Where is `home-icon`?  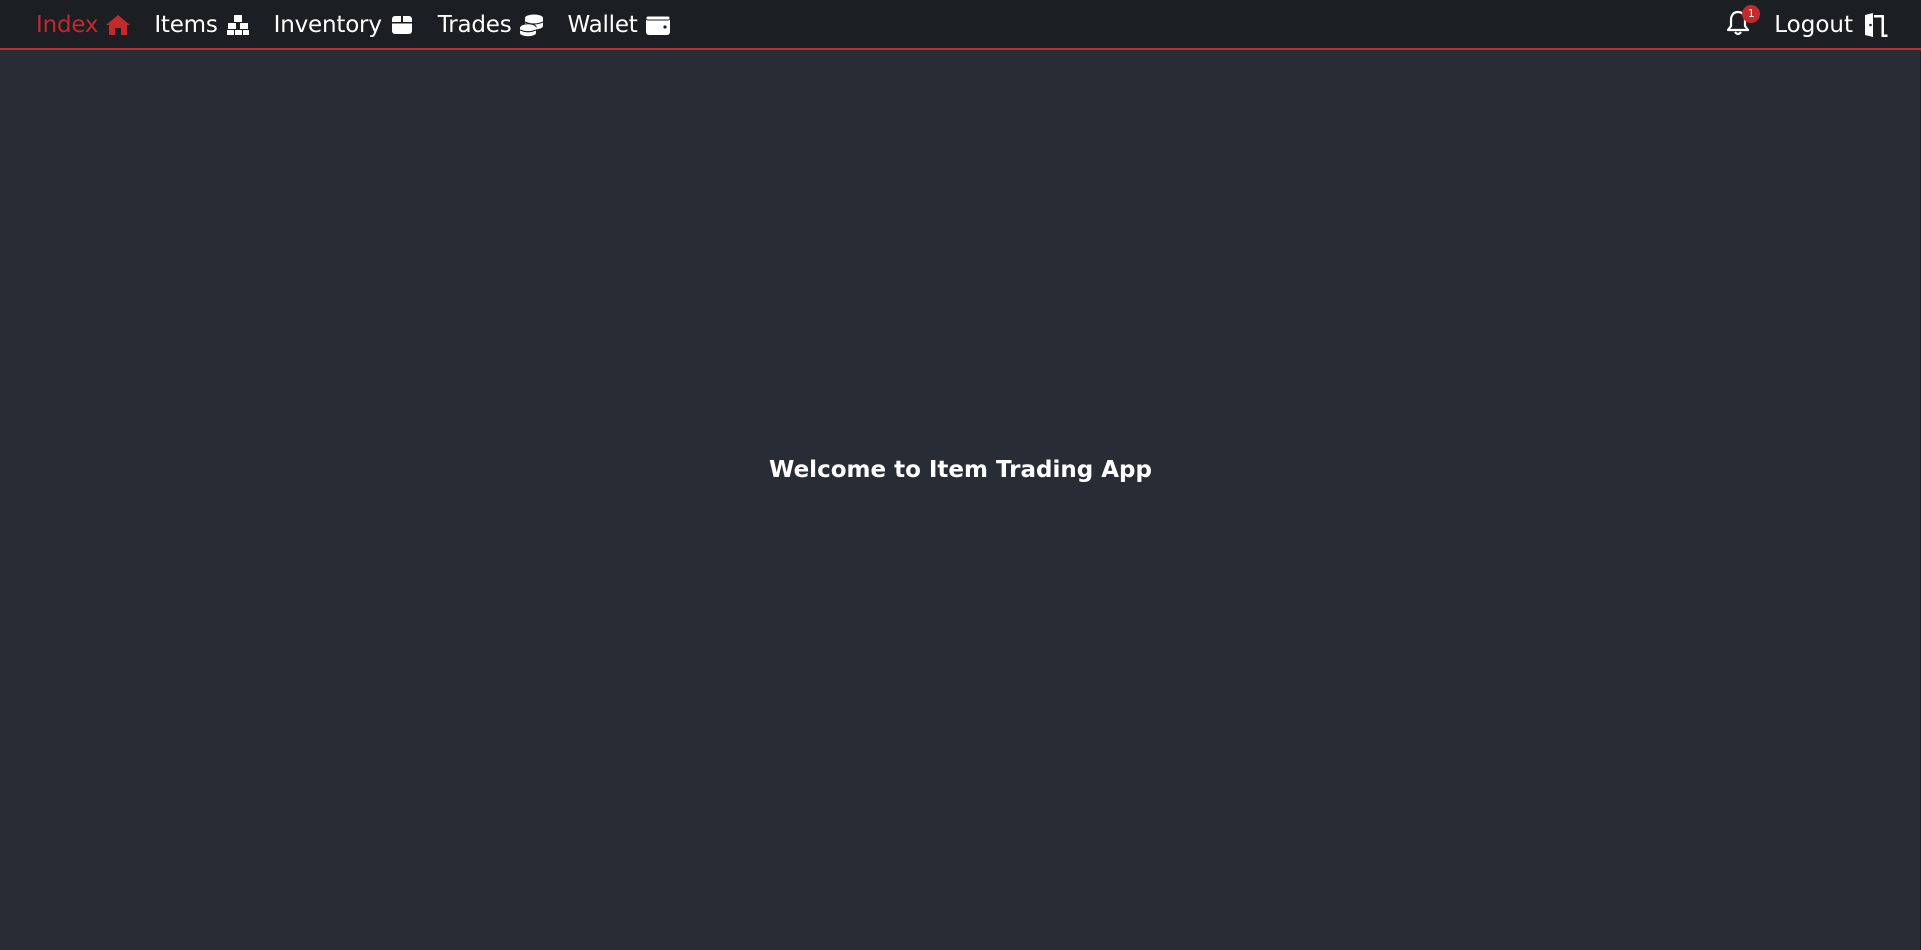
home-icon is located at coordinates (118, 25).